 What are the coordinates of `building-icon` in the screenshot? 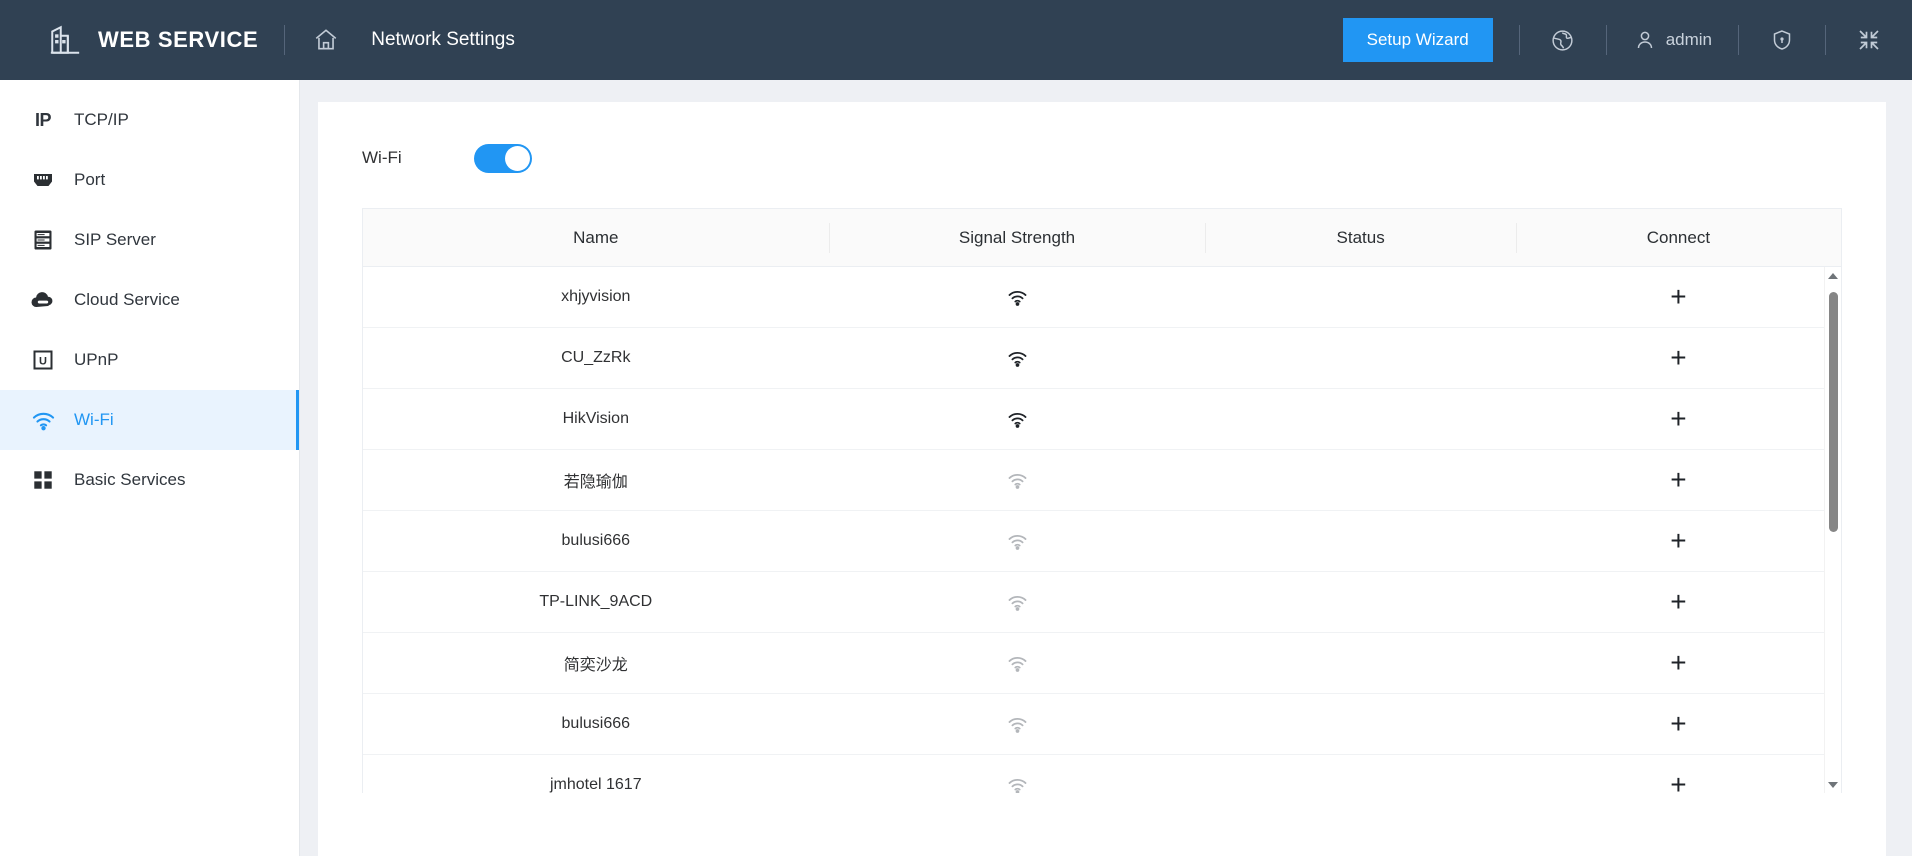 It's located at (65, 40).